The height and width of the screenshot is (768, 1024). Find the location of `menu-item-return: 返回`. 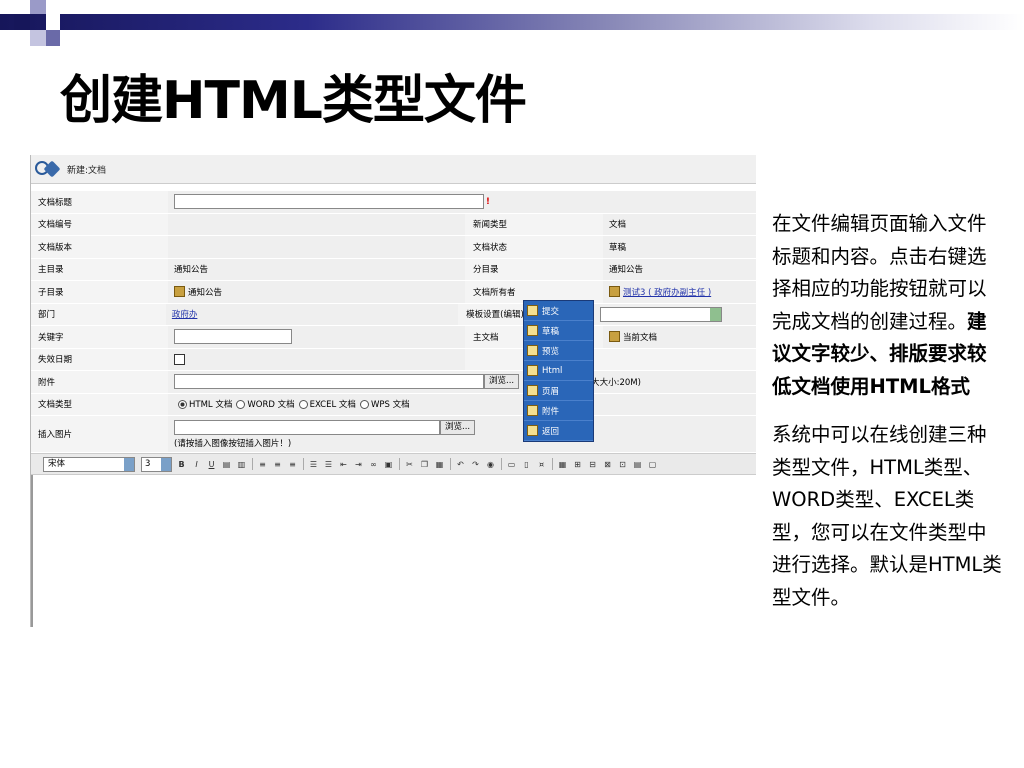

menu-item-return: 返回 is located at coordinates (558, 431).